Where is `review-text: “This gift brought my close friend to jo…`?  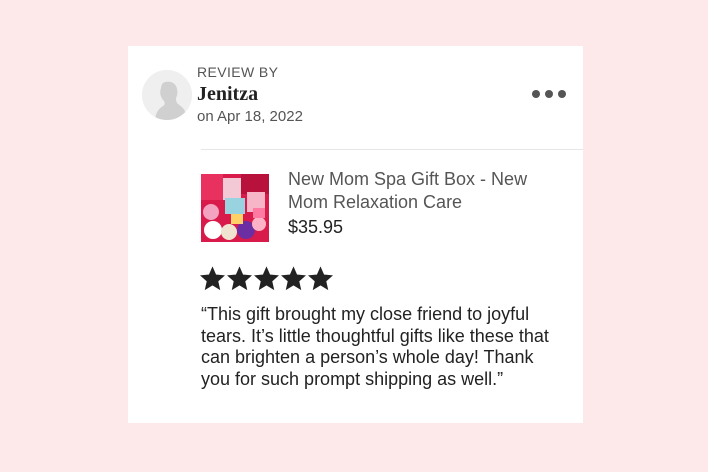 review-text: “This gift brought my close friend to jo… is located at coordinates (375, 346).